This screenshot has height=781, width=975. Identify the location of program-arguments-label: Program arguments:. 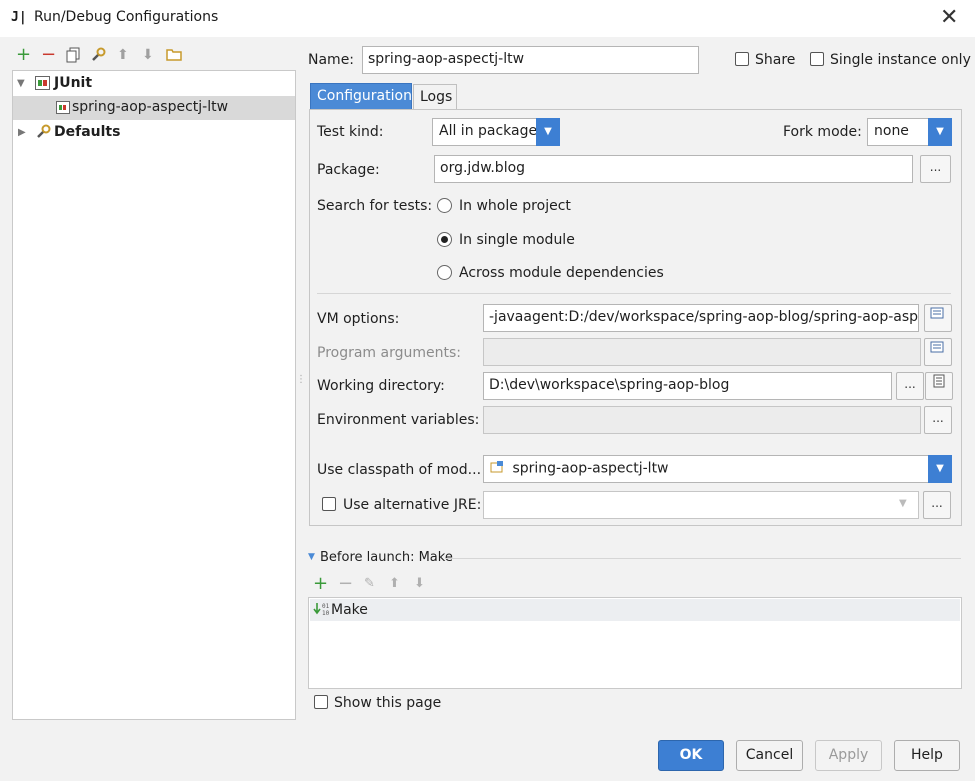
(389, 353).